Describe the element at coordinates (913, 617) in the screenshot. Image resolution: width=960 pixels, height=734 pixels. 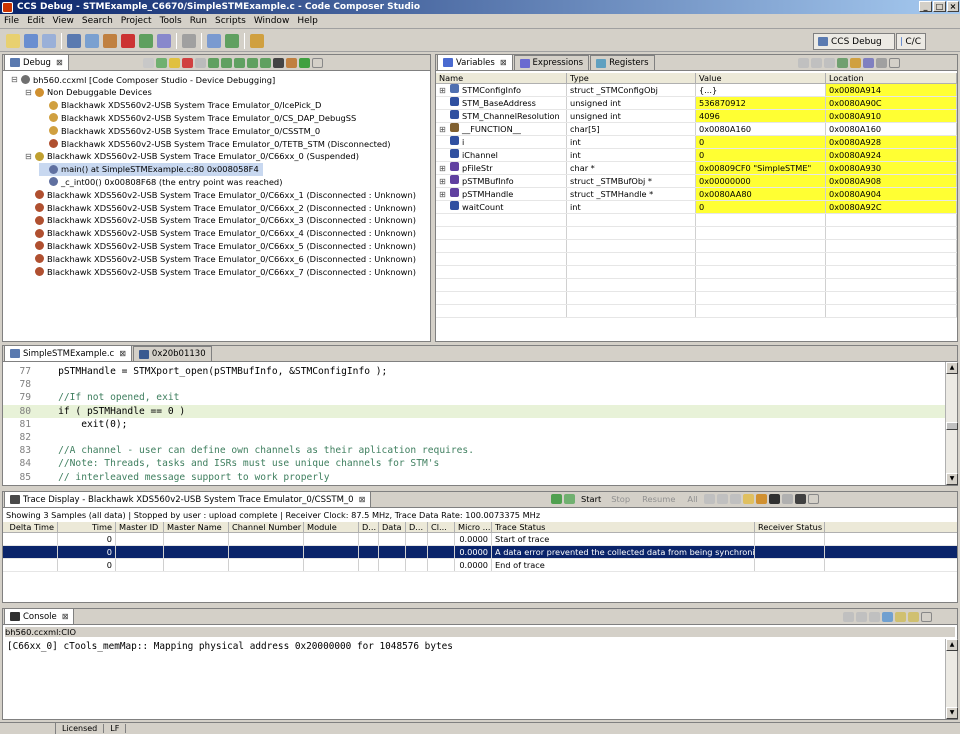
I see `open-console-icon` at that location.